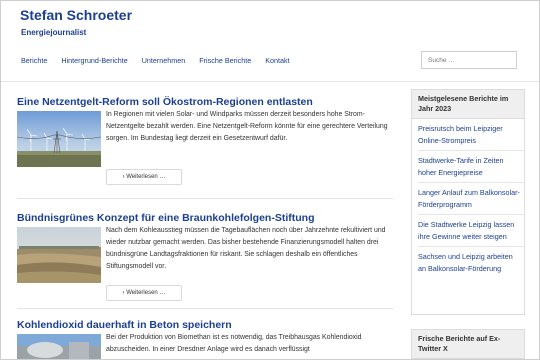 The image size is (540, 360). I want to click on sidebar-fresh-twitter: Frische Berichte auf Ex-Twitter X, so click(468, 344).